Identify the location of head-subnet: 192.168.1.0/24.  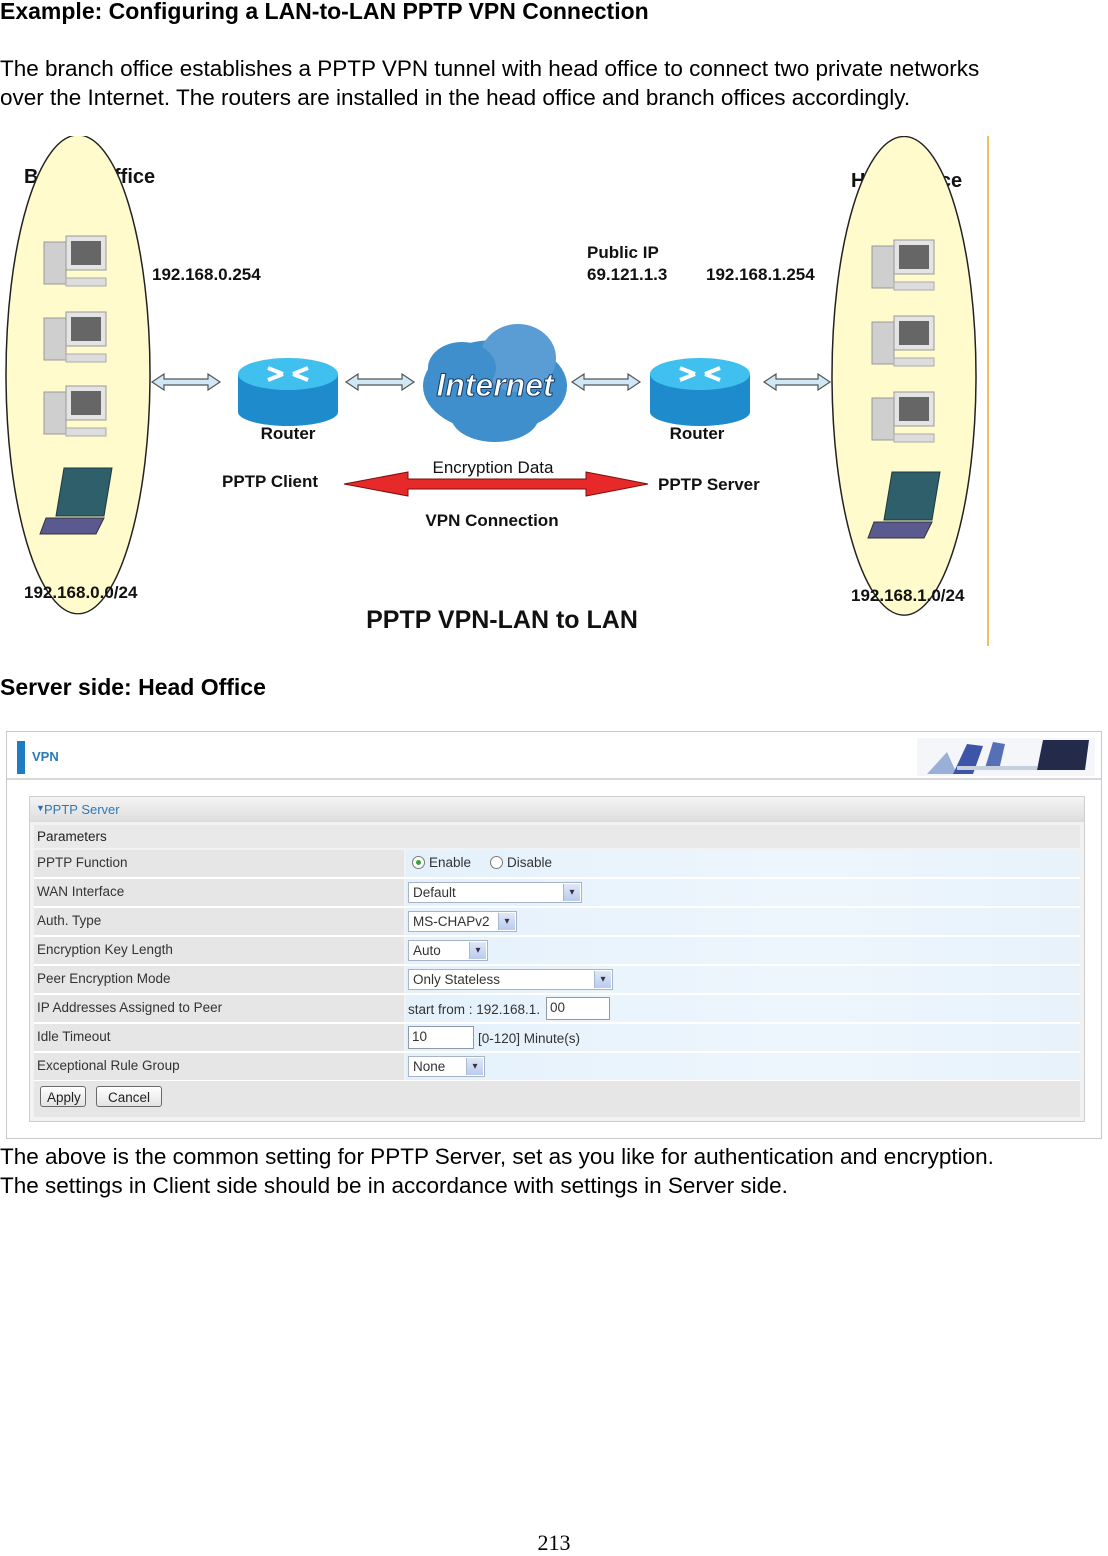
(908, 595).